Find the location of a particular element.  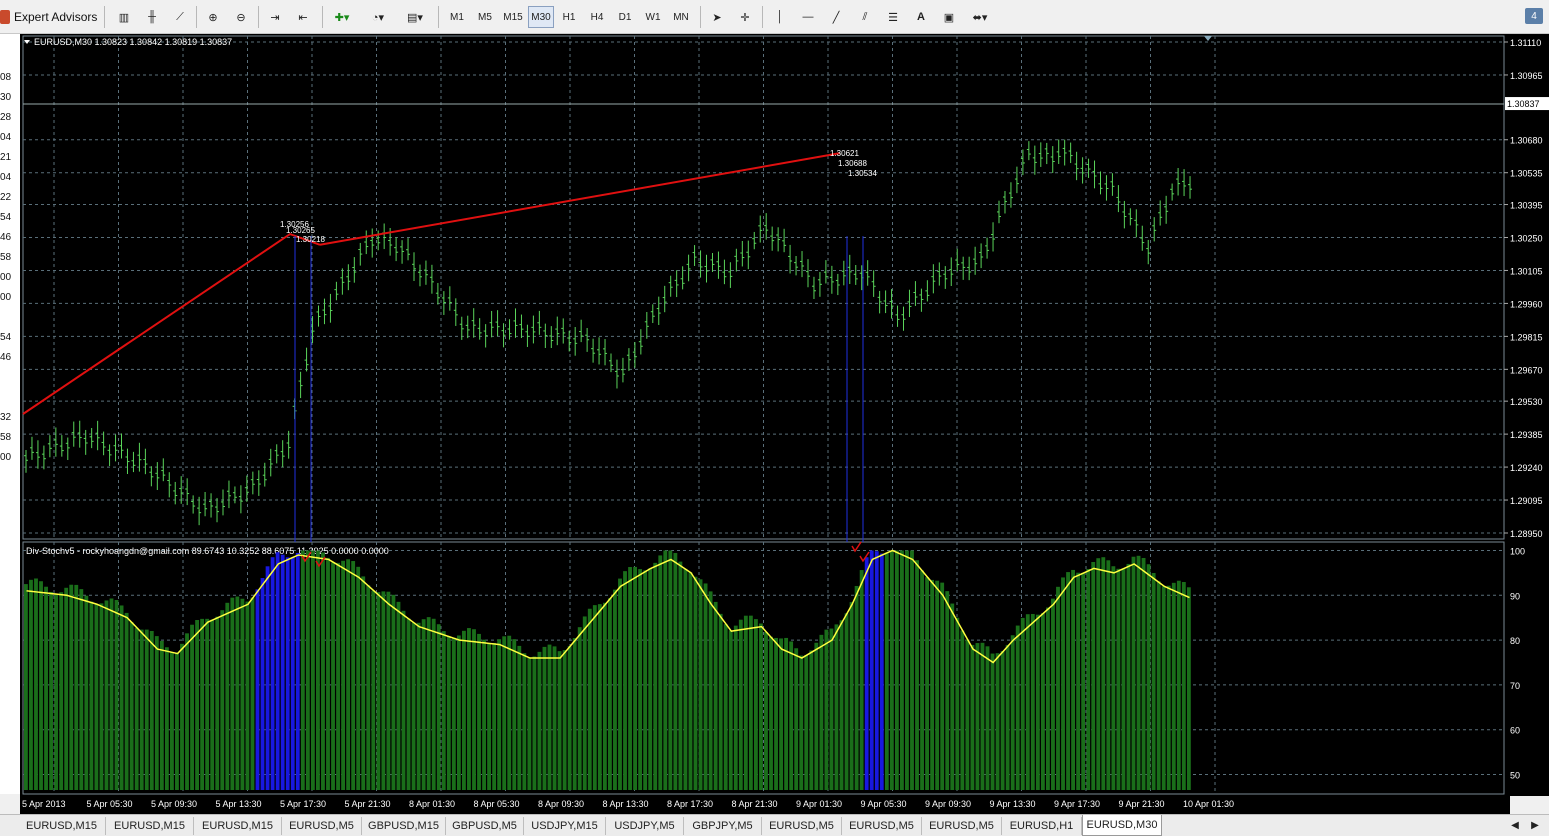

timeframe-h1-button: H1 is located at coordinates (569, 17).